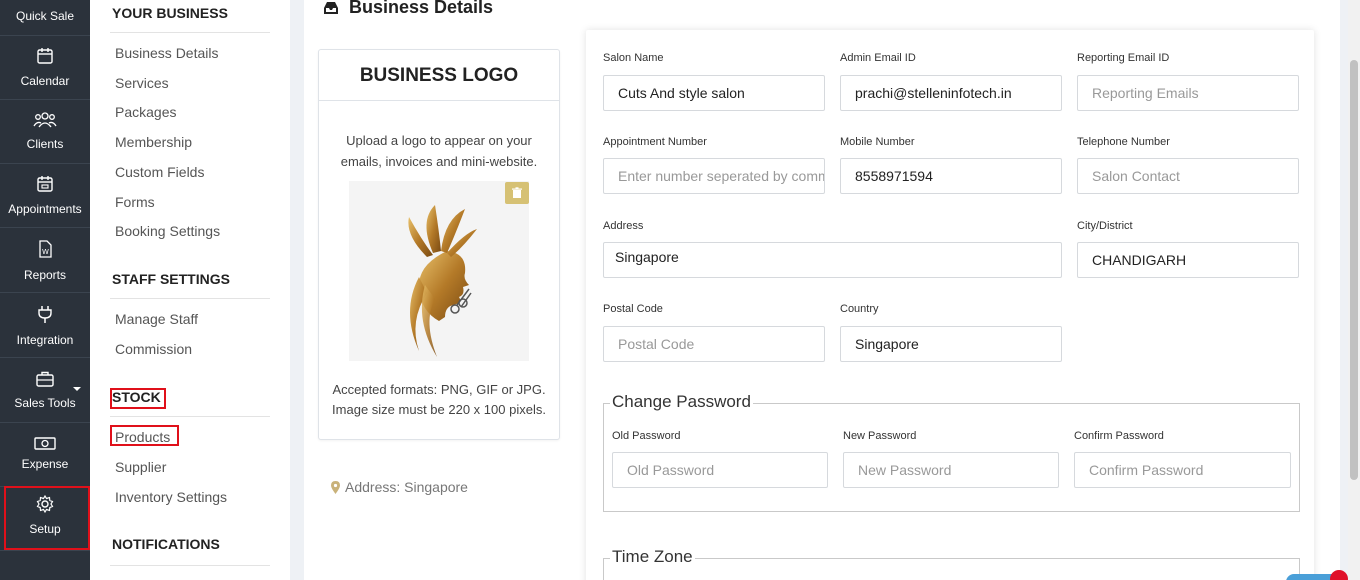 The height and width of the screenshot is (580, 1360). What do you see at coordinates (951, 93) in the screenshot?
I see `admin-email-input: prachi@stelleninfotech.in` at bounding box center [951, 93].